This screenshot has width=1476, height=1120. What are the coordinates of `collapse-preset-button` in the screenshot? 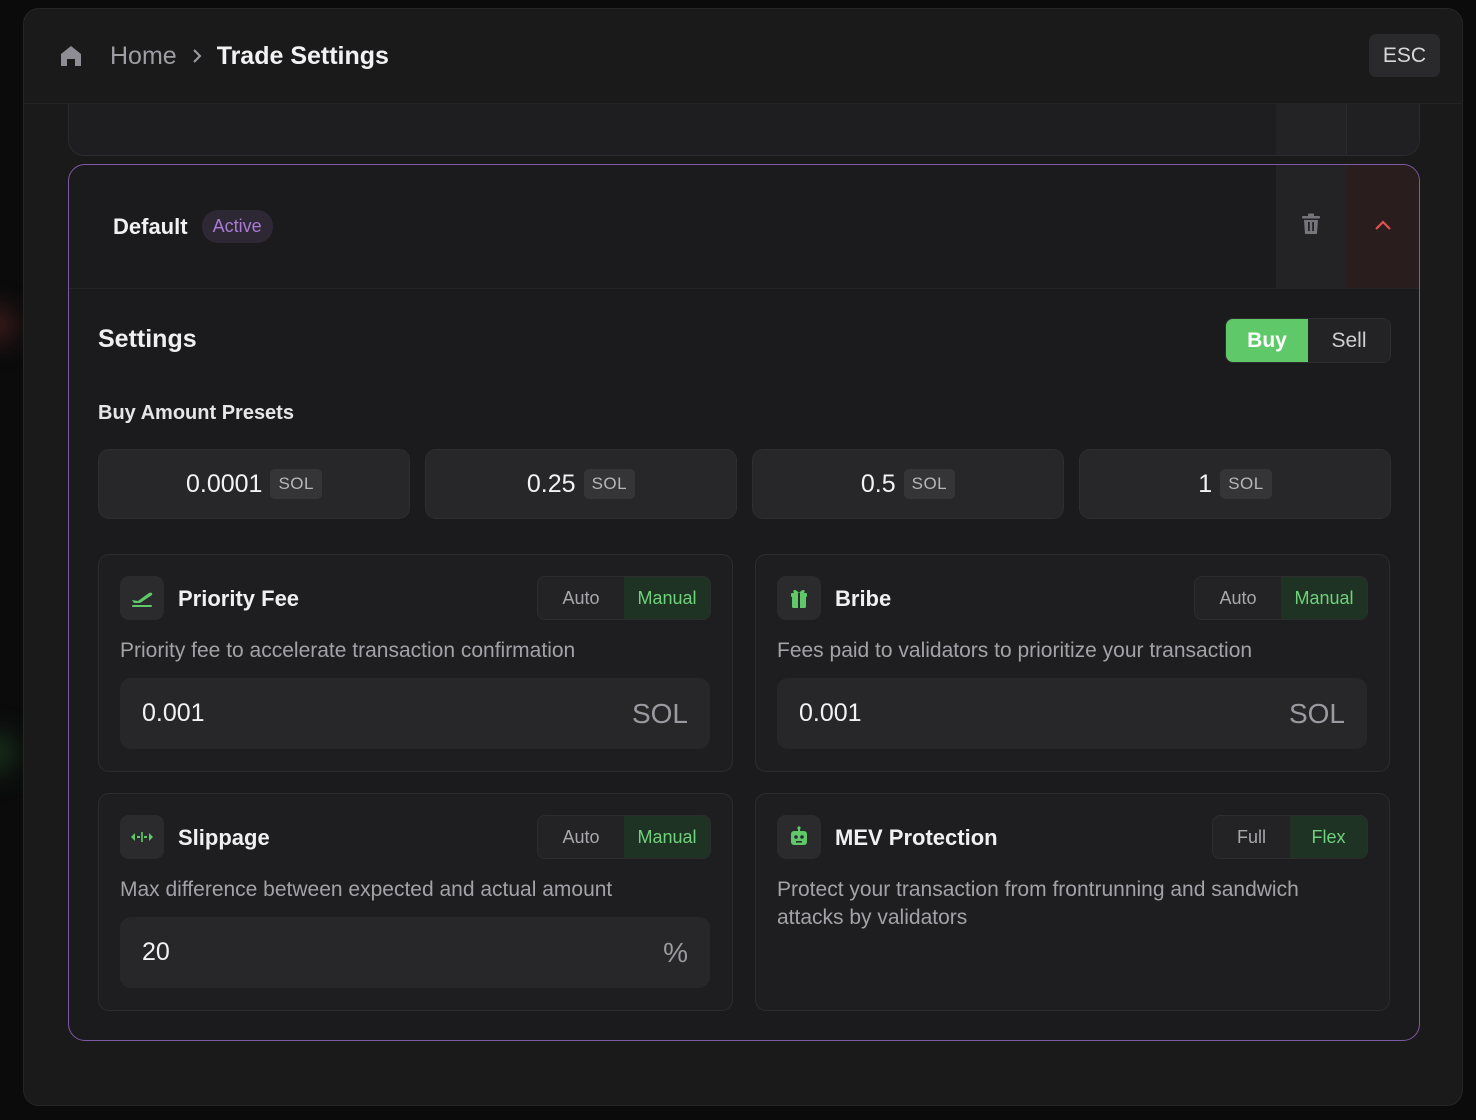 It's located at (1382, 226).